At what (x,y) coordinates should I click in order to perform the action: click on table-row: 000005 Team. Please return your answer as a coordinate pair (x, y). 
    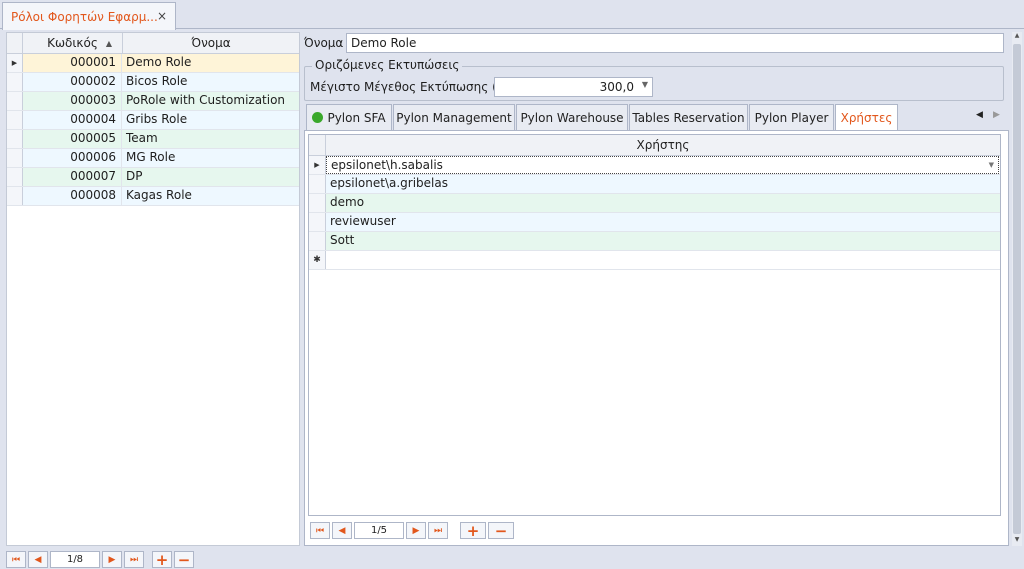
    Looking at the image, I should click on (153, 139).